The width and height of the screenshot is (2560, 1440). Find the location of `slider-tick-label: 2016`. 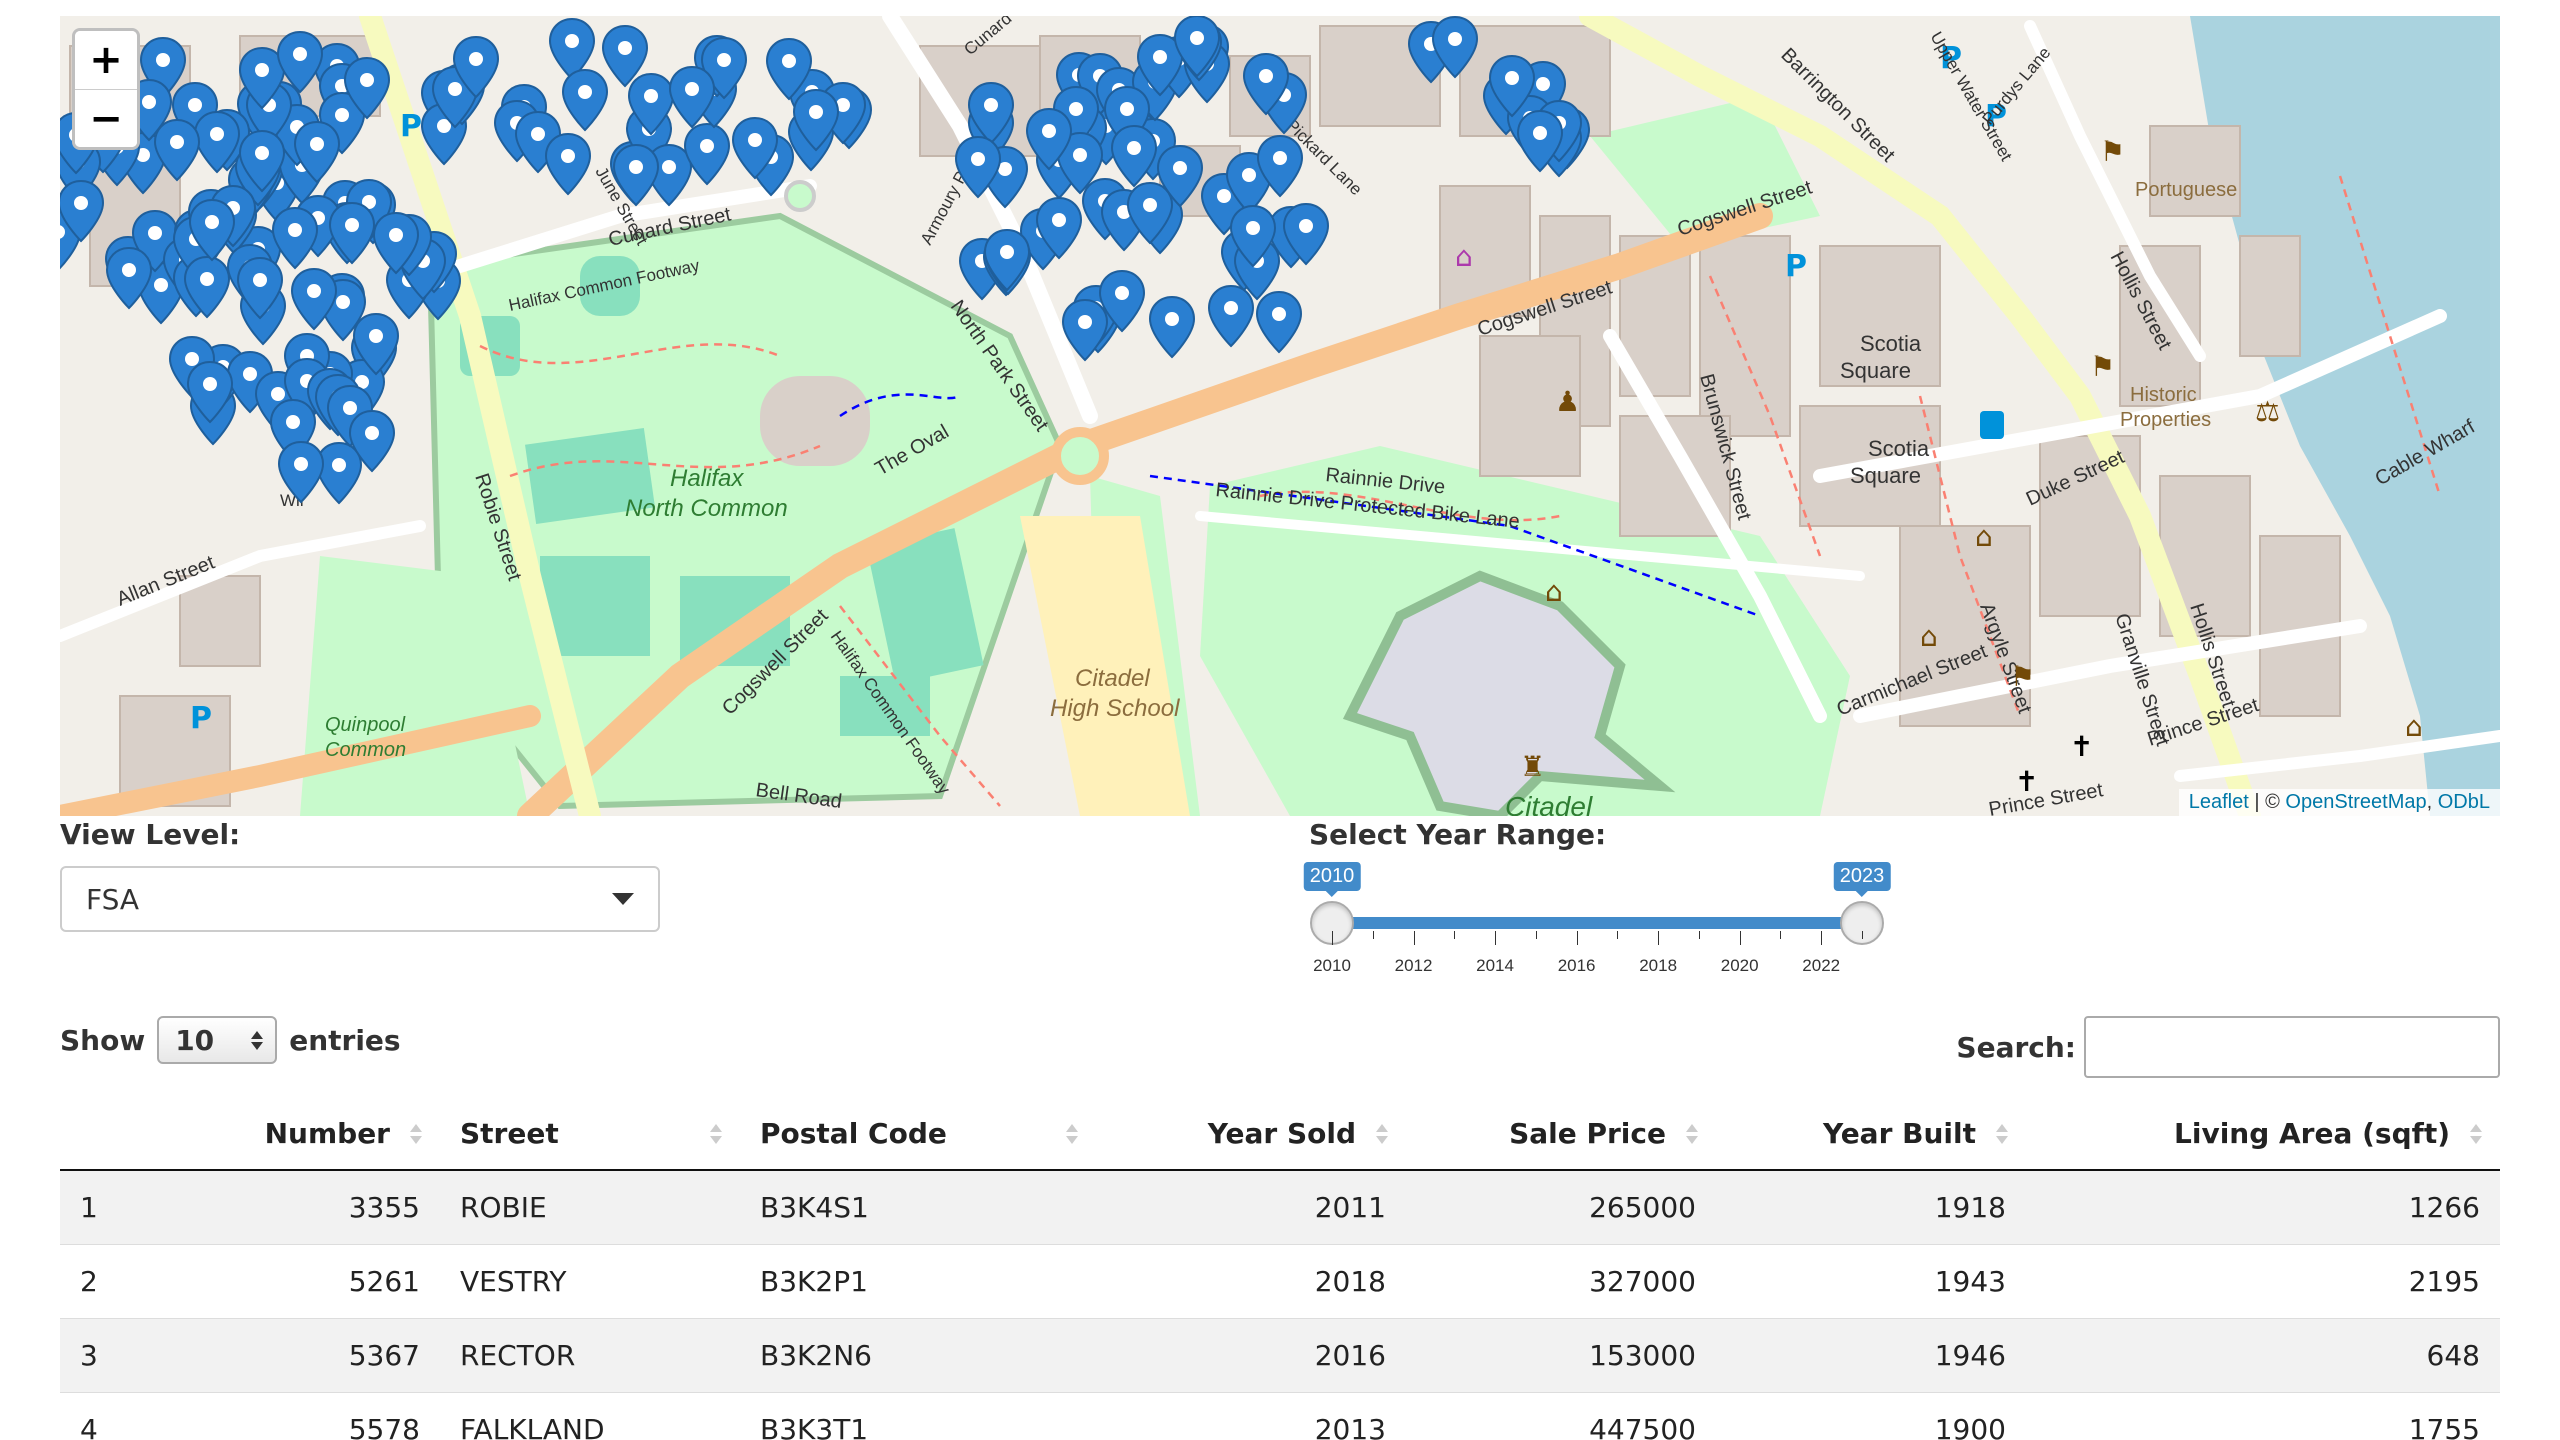

slider-tick-label: 2016 is located at coordinates (1576, 965).